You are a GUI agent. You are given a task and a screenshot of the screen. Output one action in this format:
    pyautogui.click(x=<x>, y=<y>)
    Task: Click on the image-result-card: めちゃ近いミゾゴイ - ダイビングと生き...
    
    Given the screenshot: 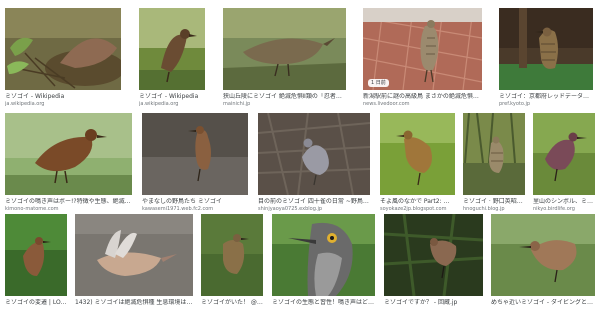 What is the action you would take?
    pyautogui.click(x=543, y=265)
    